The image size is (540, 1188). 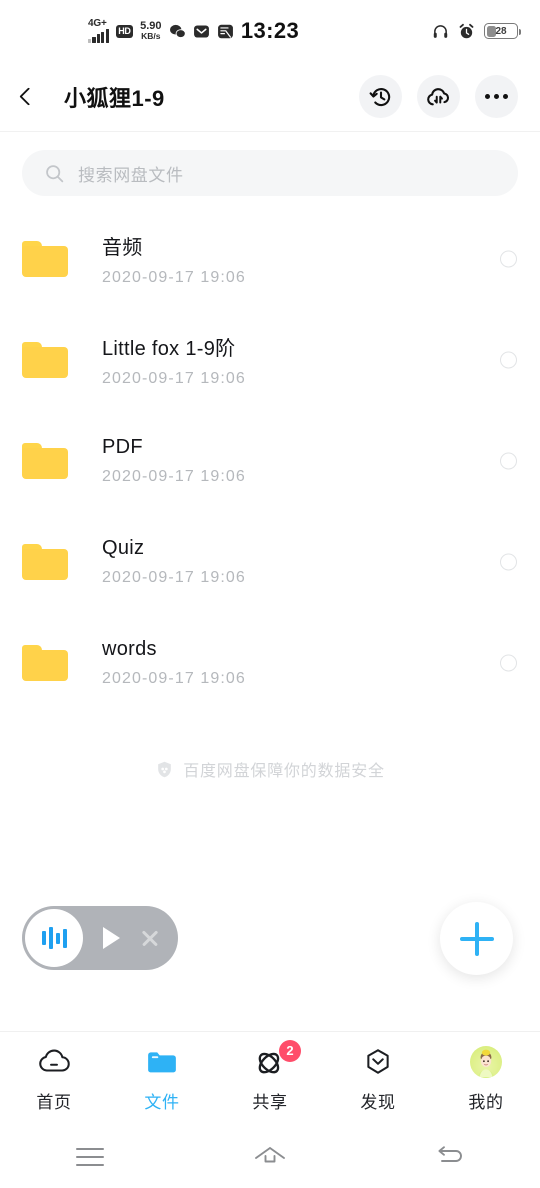 I want to click on file-name: PDF, so click(x=122, y=446).